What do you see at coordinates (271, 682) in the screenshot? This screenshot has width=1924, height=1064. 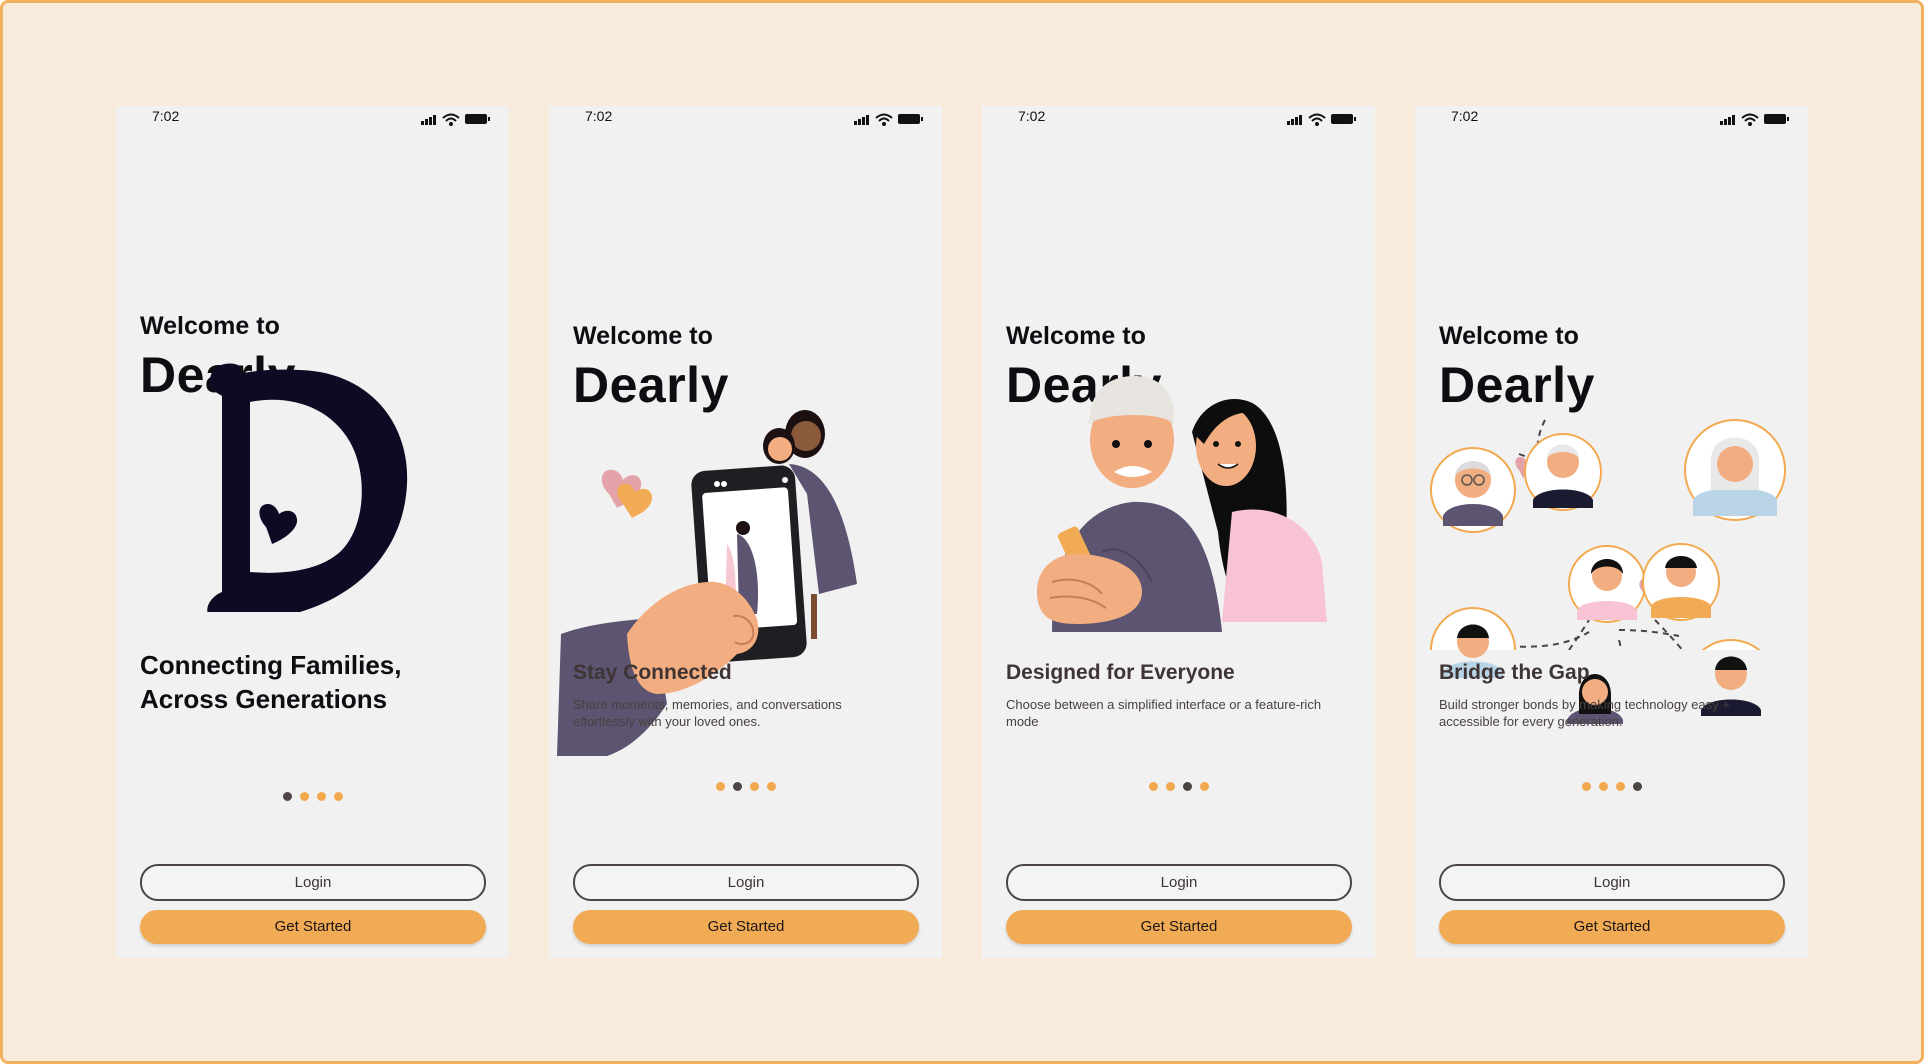 I see `tagline: Connecting Families, Across Generations` at bounding box center [271, 682].